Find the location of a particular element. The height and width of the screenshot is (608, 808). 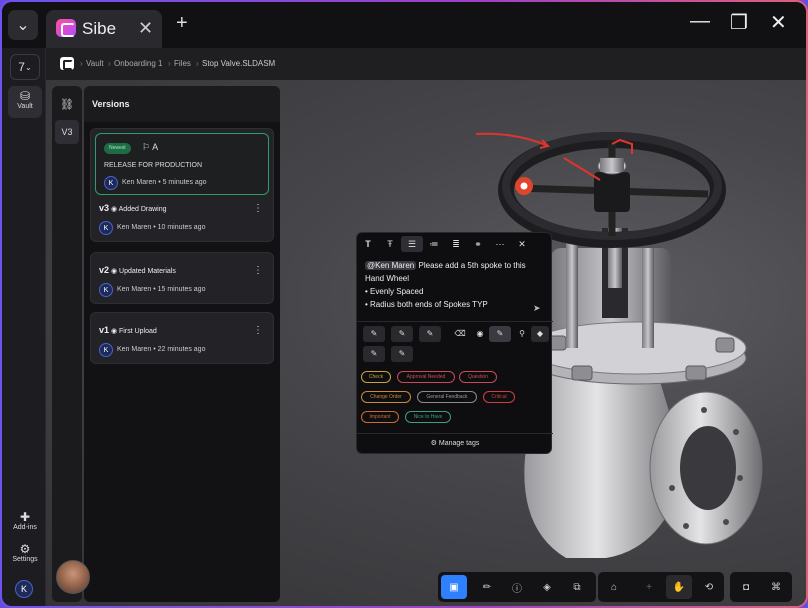

more-icon: ⋯ is located at coordinates (500, 244).